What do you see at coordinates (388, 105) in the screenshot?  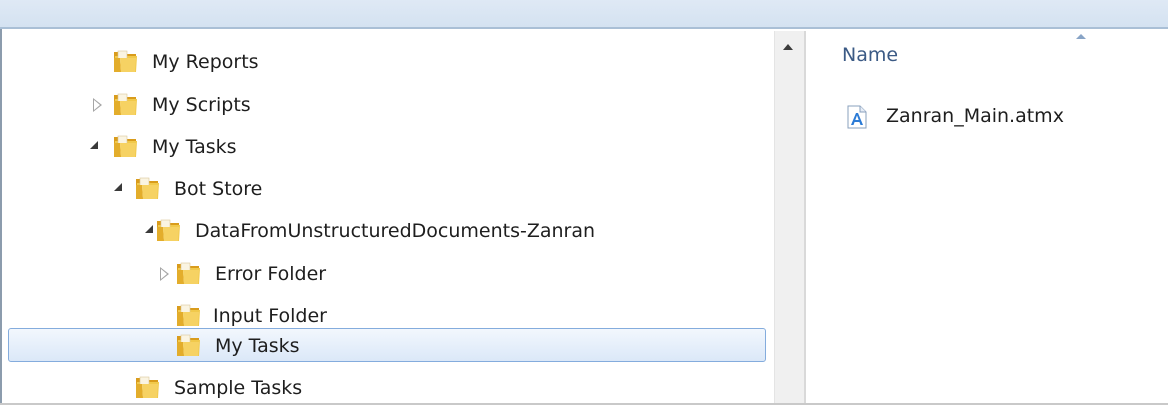 I see `tree-item-my-scripts: My Scripts` at bounding box center [388, 105].